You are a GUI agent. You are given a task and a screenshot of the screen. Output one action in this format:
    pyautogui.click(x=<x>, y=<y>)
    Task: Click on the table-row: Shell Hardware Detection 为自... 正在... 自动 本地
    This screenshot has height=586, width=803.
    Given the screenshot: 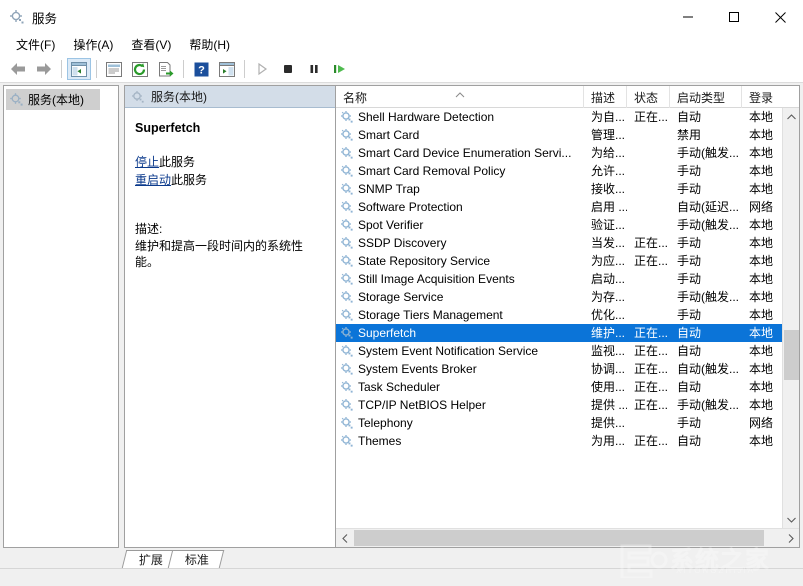 What is the action you would take?
    pyautogui.click(x=559, y=117)
    